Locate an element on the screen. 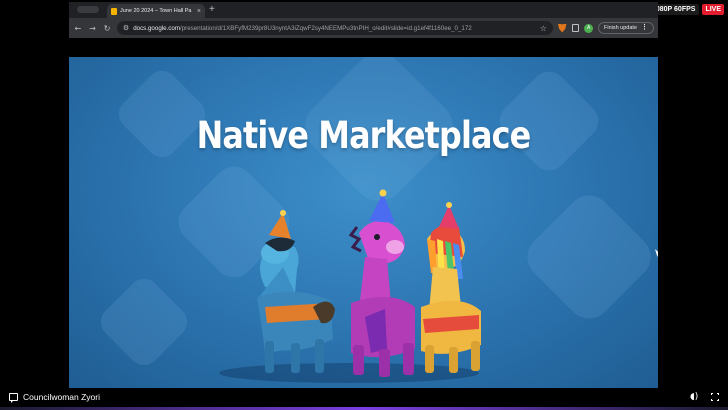  metamask-extension-icon is located at coordinates (562, 28).